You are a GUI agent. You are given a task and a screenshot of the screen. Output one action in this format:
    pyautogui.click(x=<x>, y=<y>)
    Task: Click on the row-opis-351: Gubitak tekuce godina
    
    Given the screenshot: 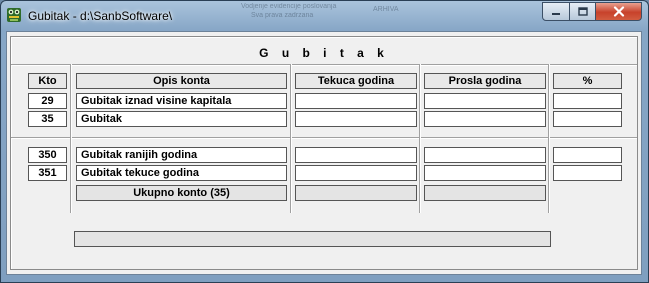 What is the action you would take?
    pyautogui.click(x=181, y=173)
    